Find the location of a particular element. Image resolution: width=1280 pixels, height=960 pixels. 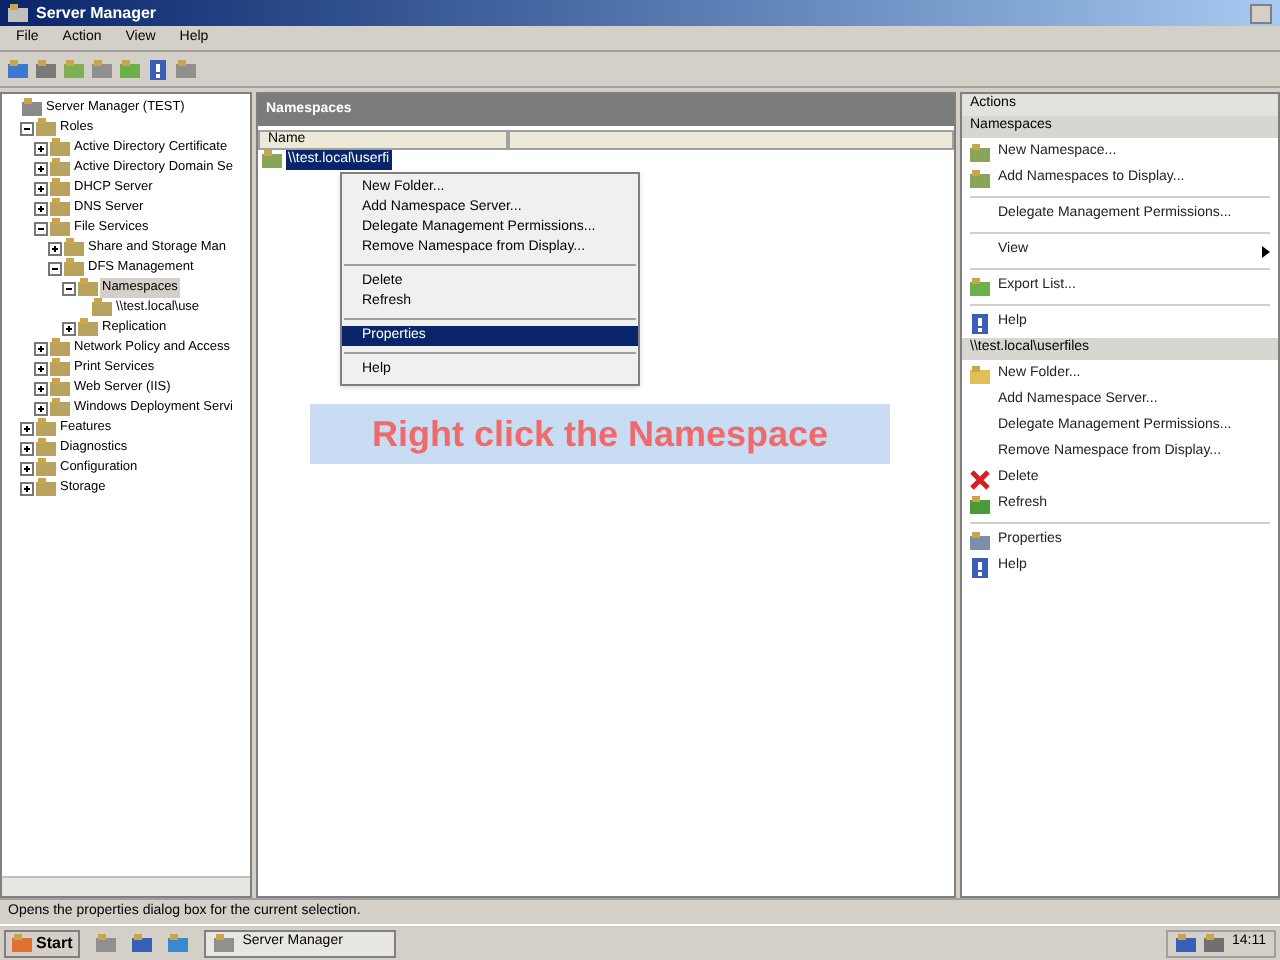

window-title: Server Manager is located at coordinates (96, 13).